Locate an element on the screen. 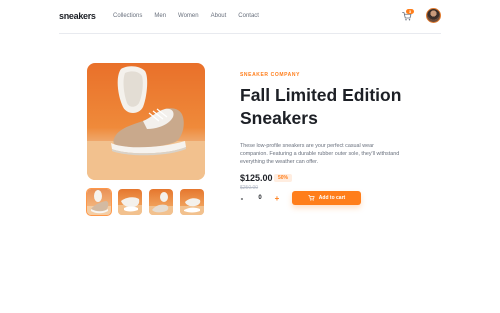  nav-link-collections: Collections is located at coordinates (127, 16).